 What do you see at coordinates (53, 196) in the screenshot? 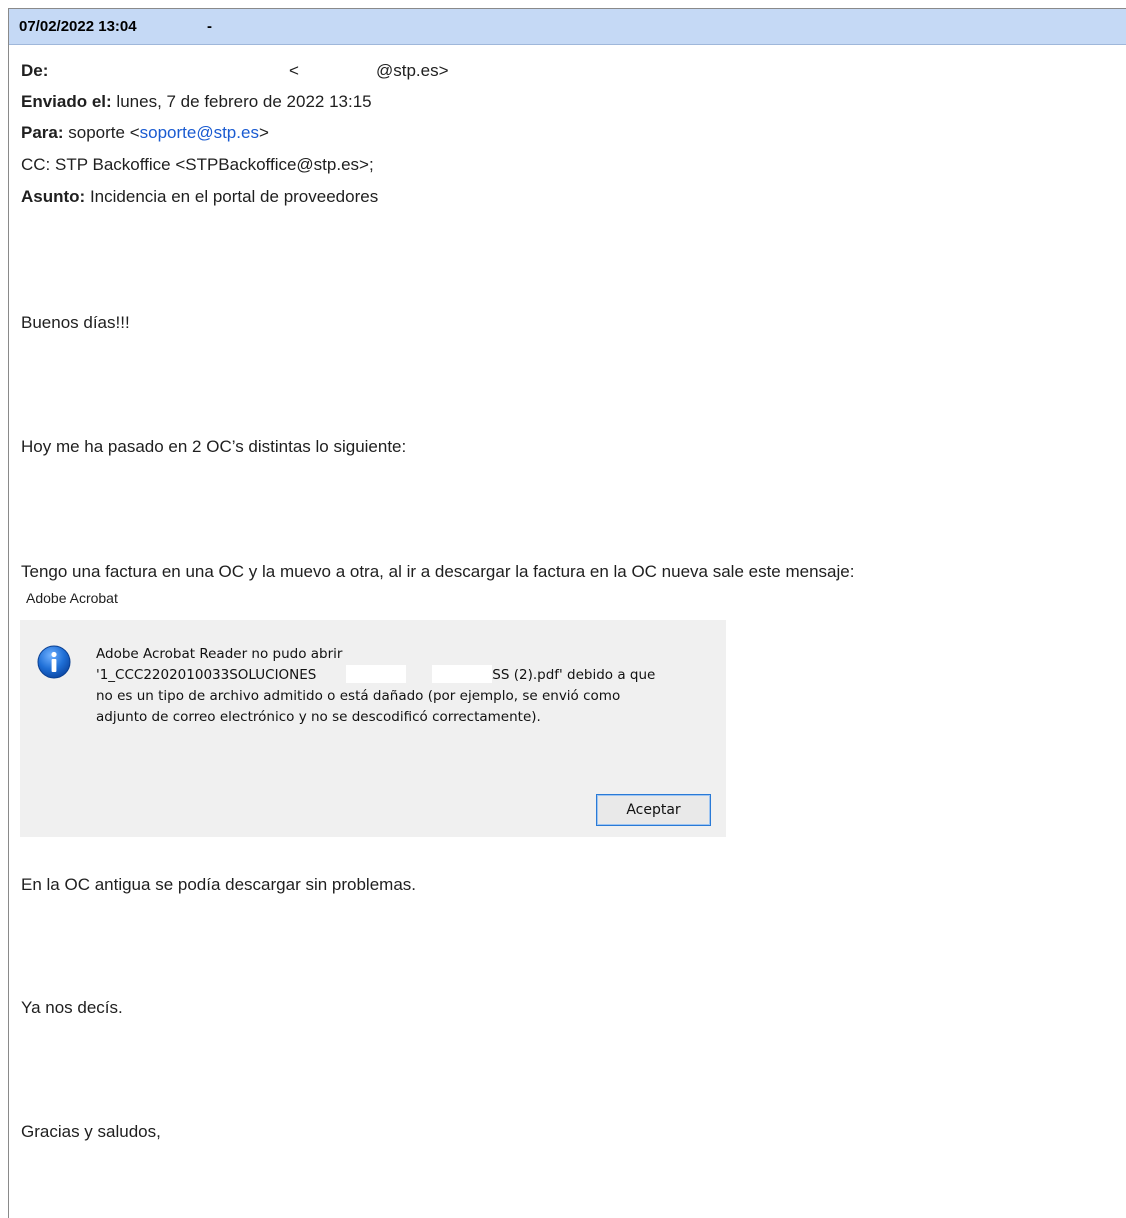
I see `subject-label: Asunto:` at bounding box center [53, 196].